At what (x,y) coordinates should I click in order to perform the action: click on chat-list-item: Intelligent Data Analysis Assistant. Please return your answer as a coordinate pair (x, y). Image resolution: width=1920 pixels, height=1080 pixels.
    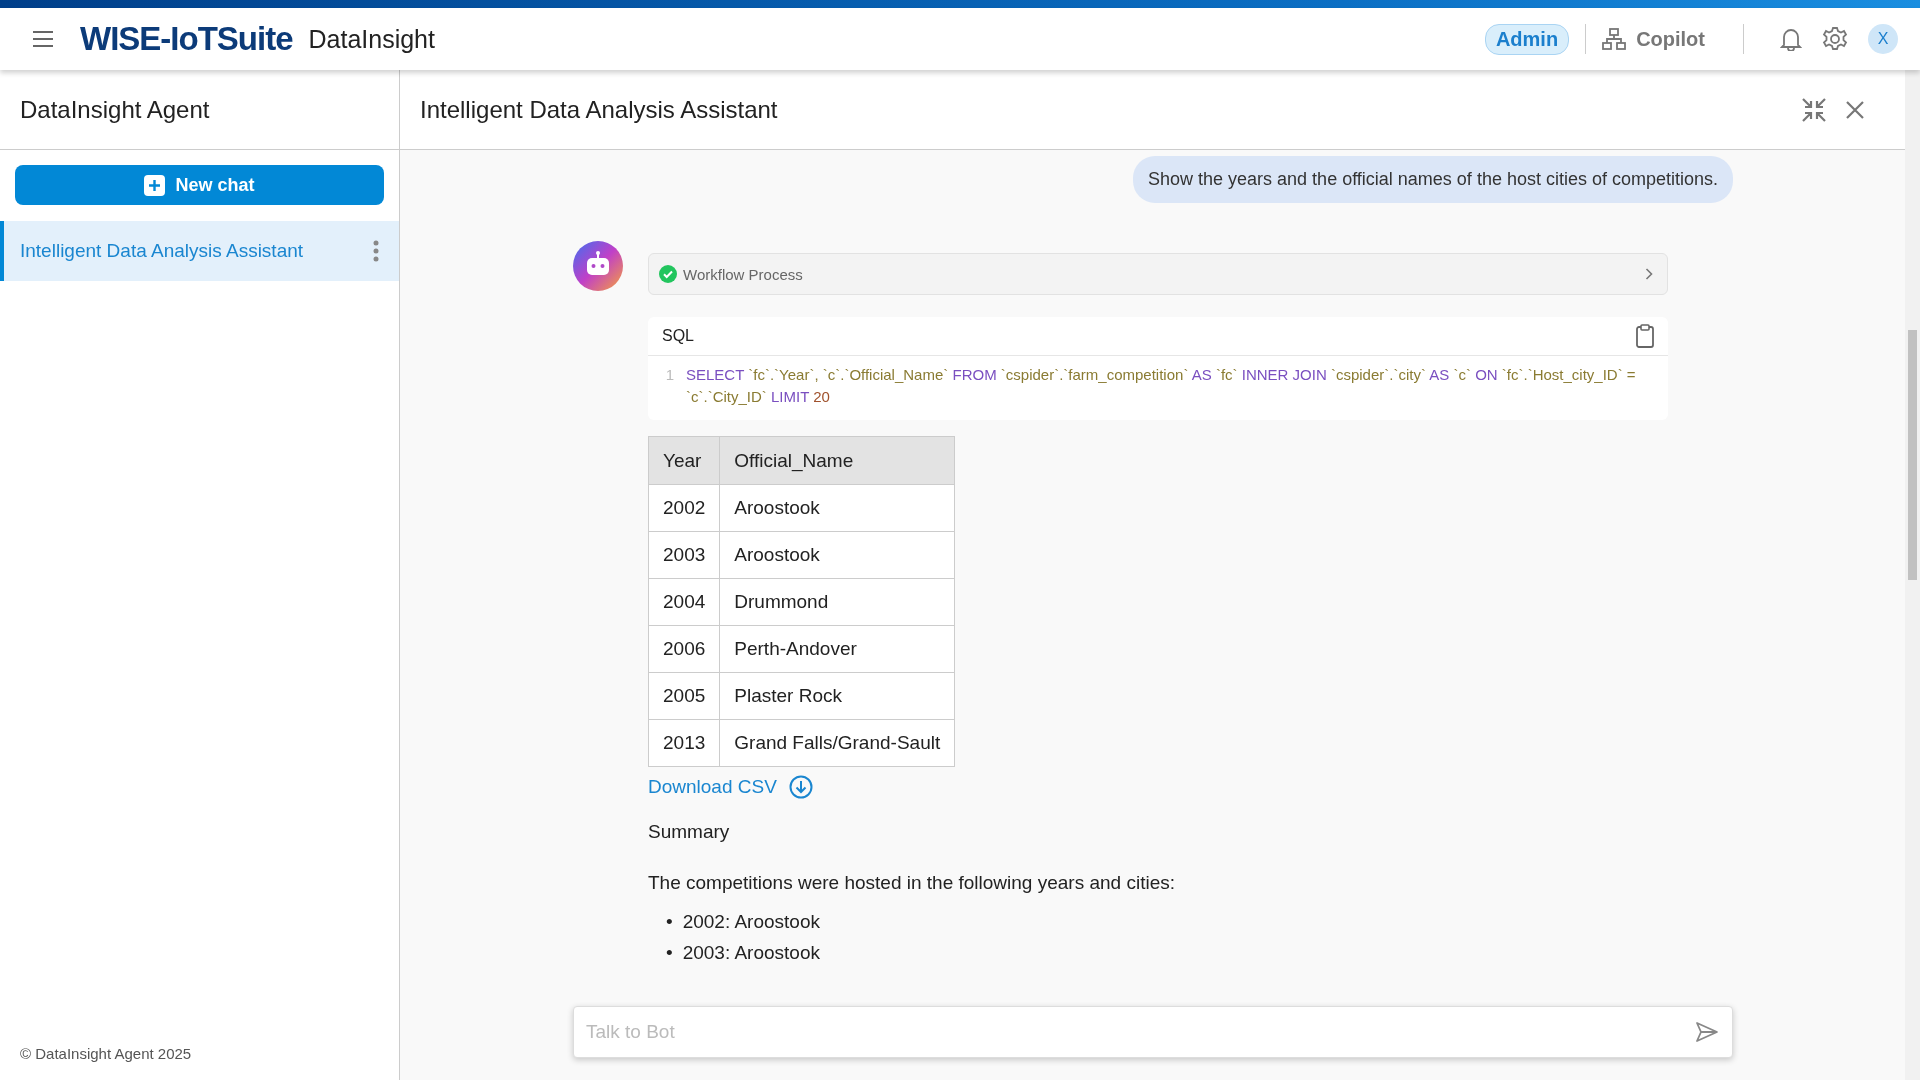
    Looking at the image, I should click on (199, 251).